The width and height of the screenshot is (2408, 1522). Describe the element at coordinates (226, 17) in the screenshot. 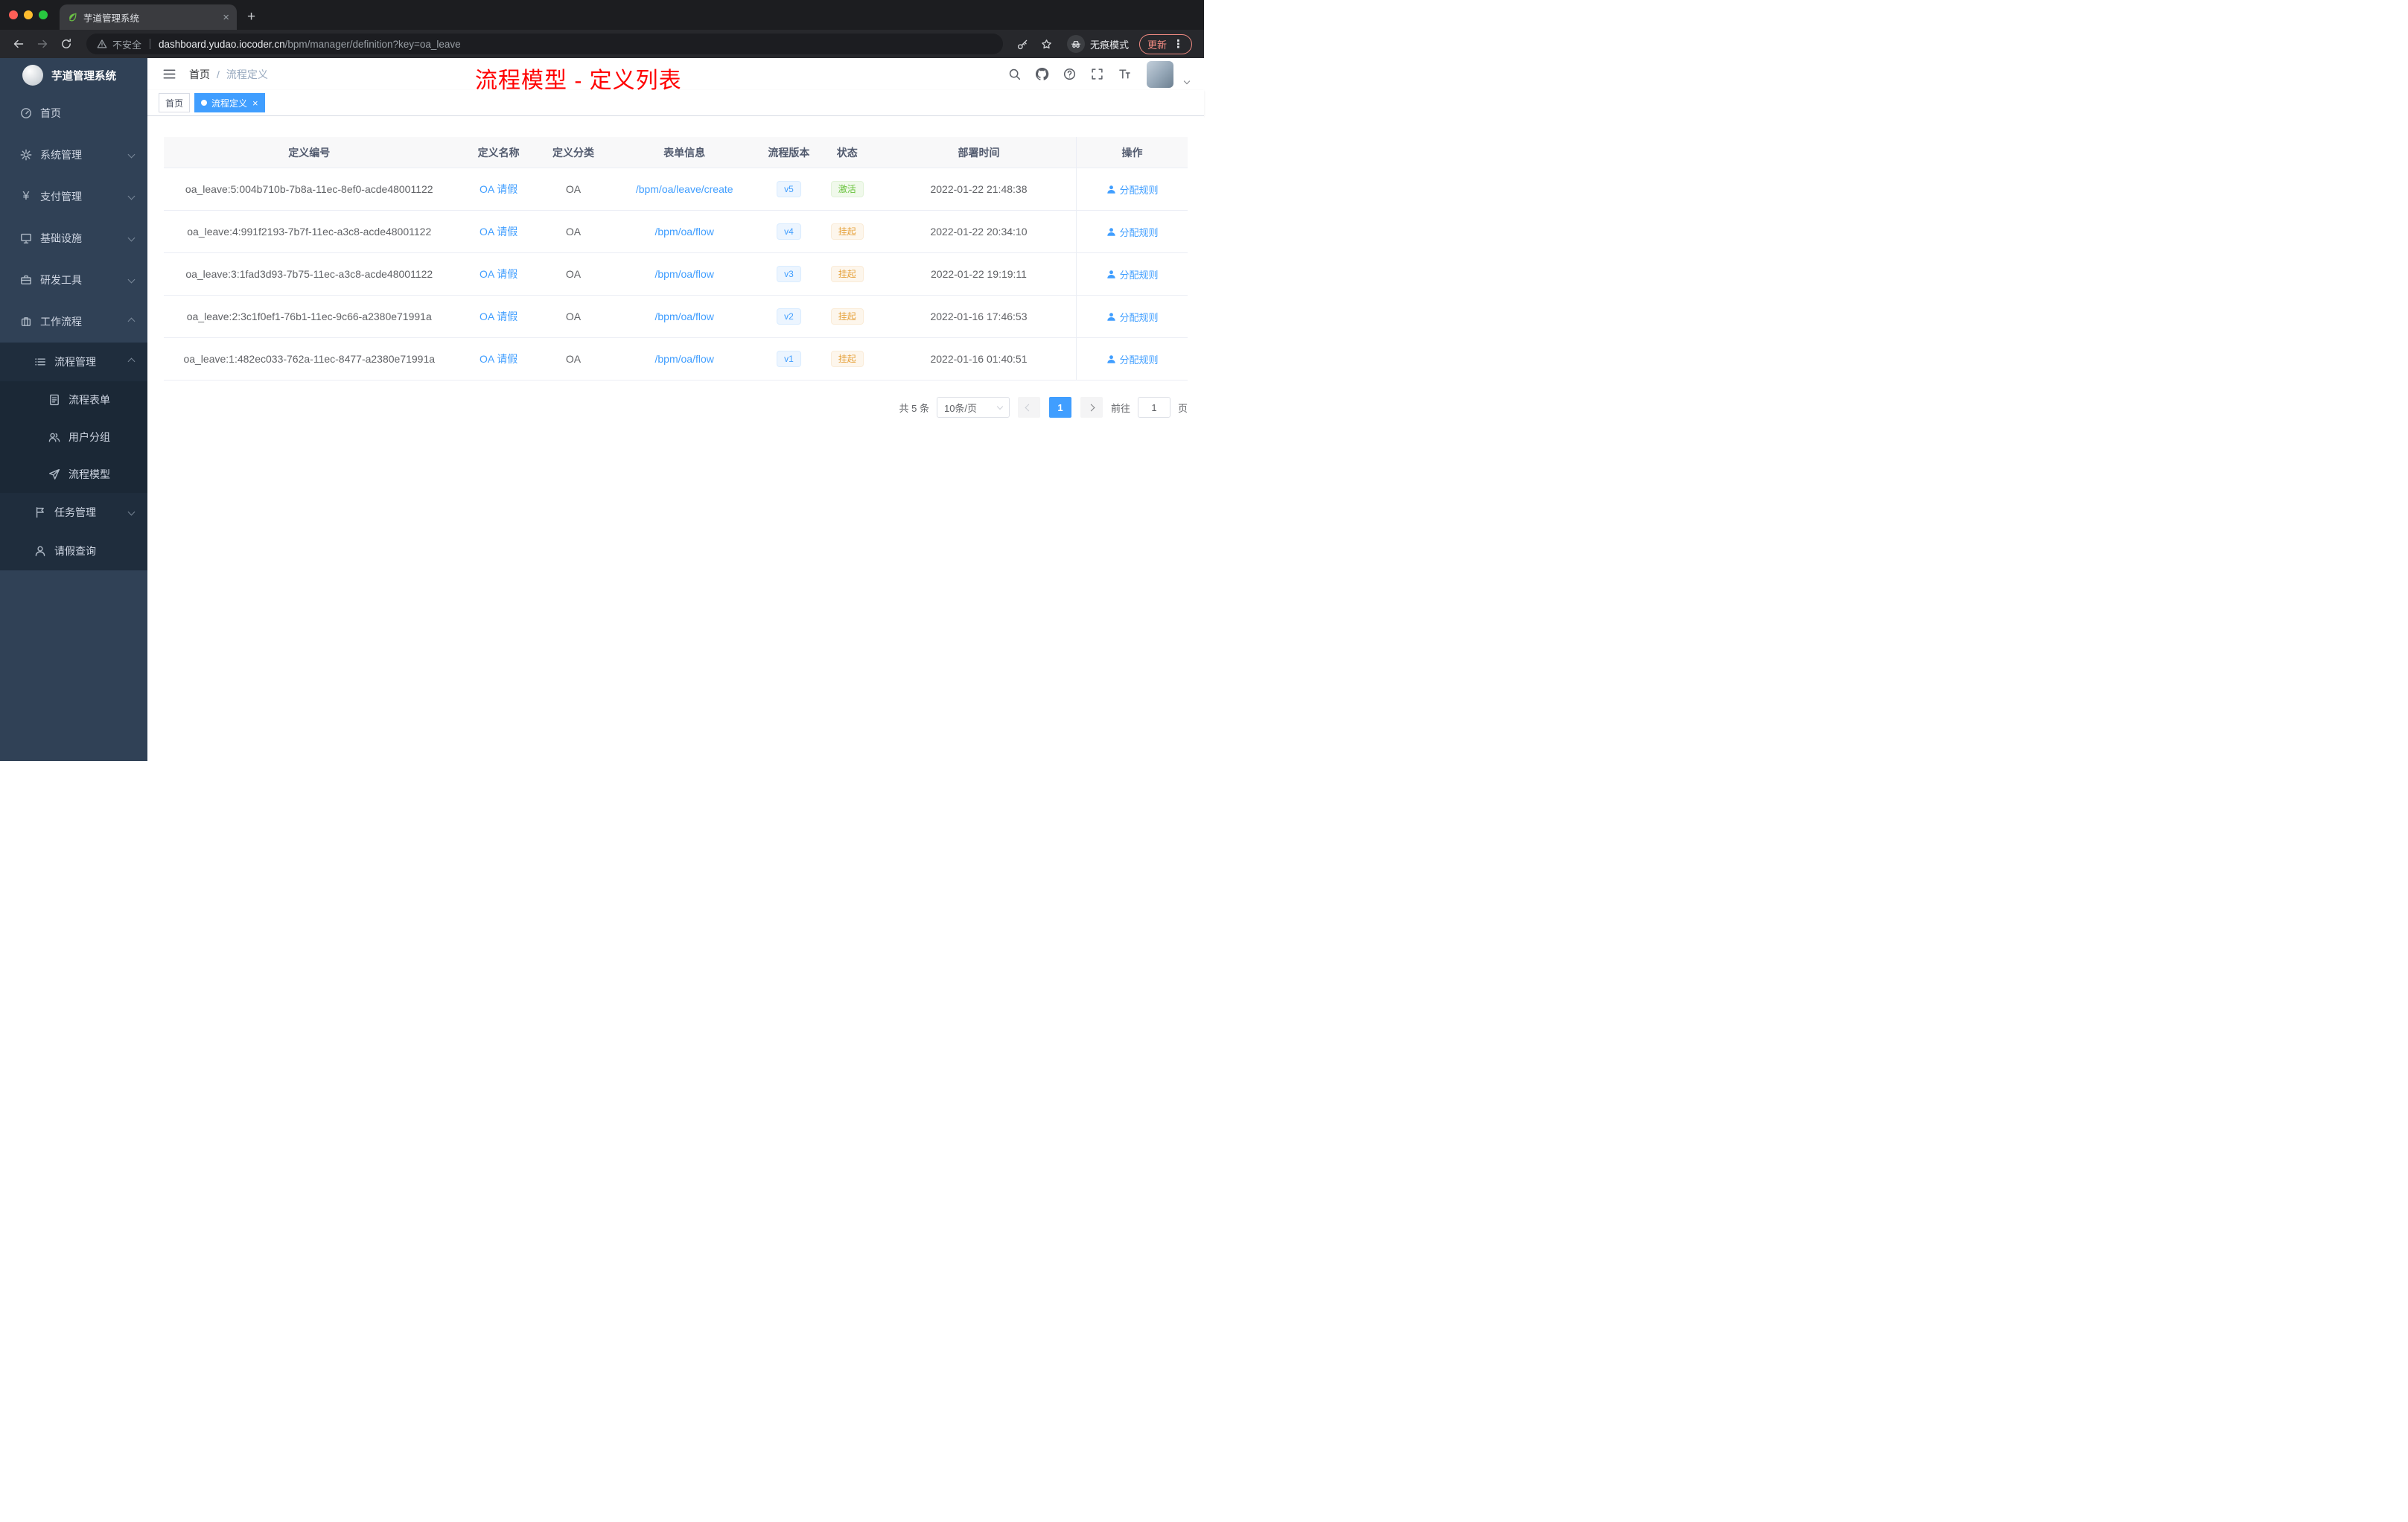

I see `tab-close-icon: ×` at that location.